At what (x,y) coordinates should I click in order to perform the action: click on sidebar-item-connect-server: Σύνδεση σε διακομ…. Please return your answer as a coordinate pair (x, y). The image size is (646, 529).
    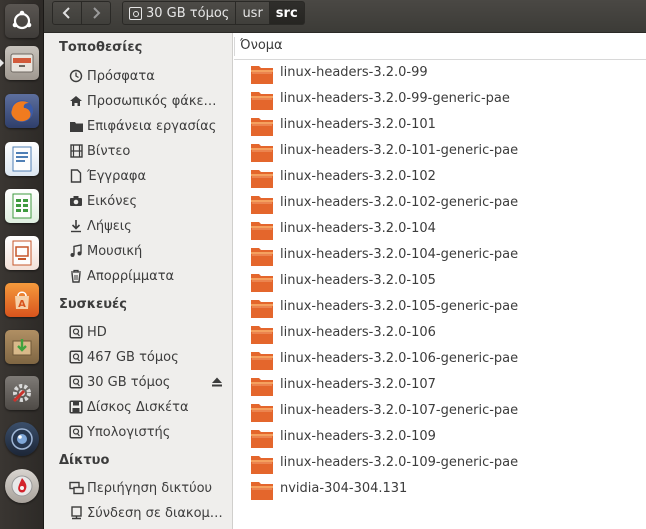
    Looking at the image, I should click on (148, 513).